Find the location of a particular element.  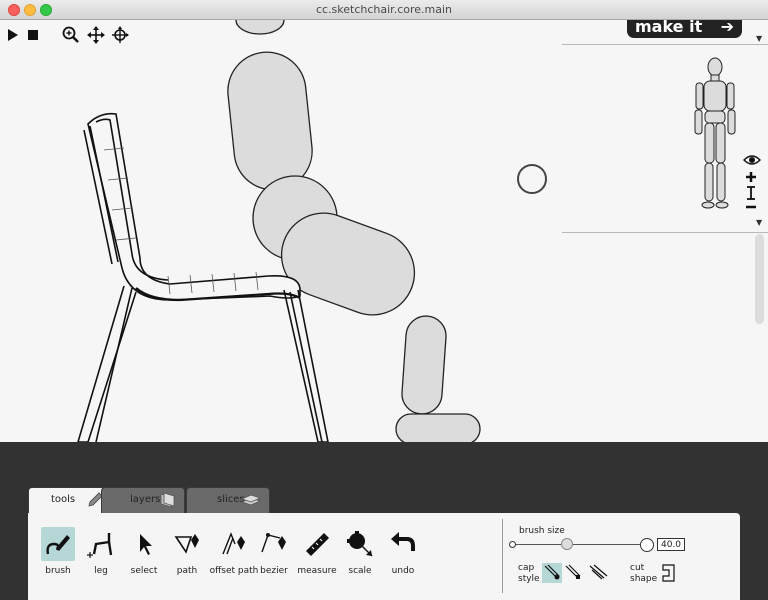

figure-preview-panel: ▼ is located at coordinates (665, 138).